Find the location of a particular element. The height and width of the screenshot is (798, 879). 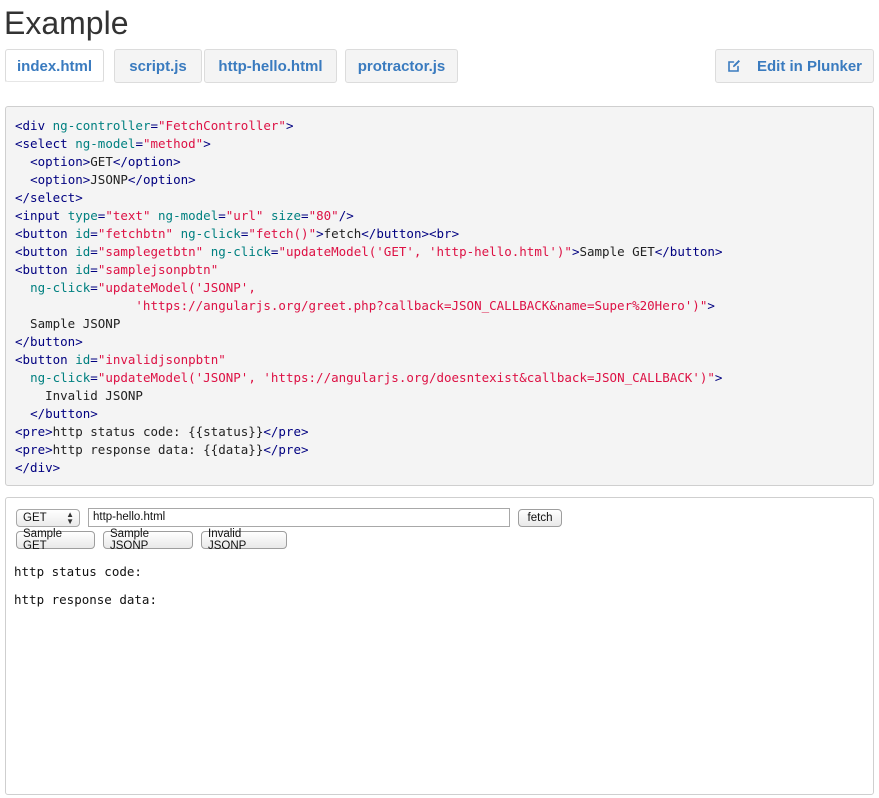

sample-get-button: Sample GET is located at coordinates (55, 540).